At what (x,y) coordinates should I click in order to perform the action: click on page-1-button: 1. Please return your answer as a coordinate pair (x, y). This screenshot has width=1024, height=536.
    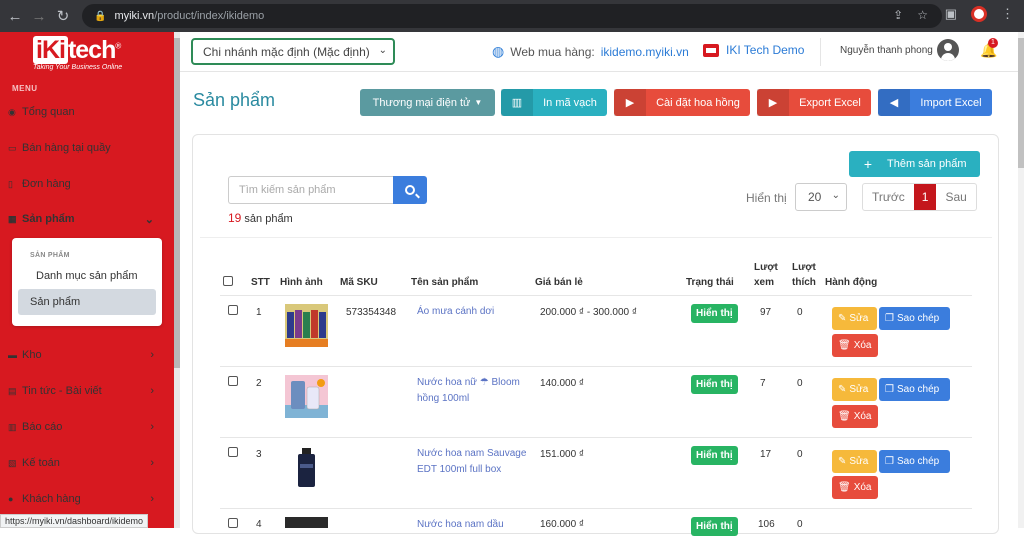
    Looking at the image, I should click on (925, 197).